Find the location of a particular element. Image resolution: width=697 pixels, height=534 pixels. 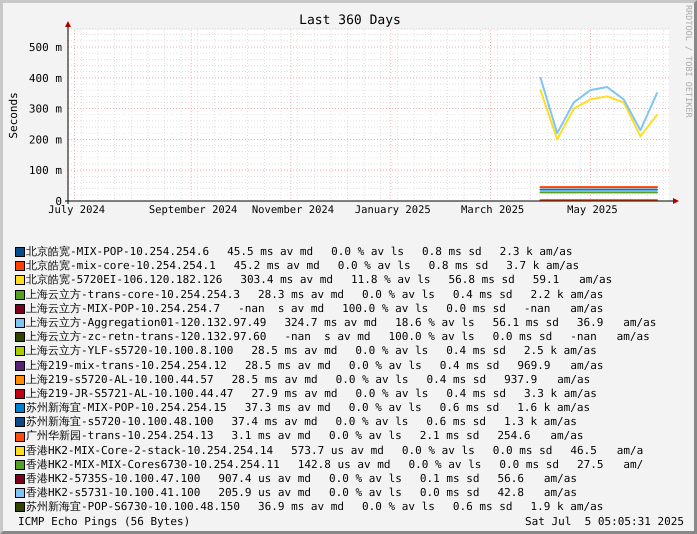

legend-stat: 45.5 ms av md is located at coordinates (270, 252).